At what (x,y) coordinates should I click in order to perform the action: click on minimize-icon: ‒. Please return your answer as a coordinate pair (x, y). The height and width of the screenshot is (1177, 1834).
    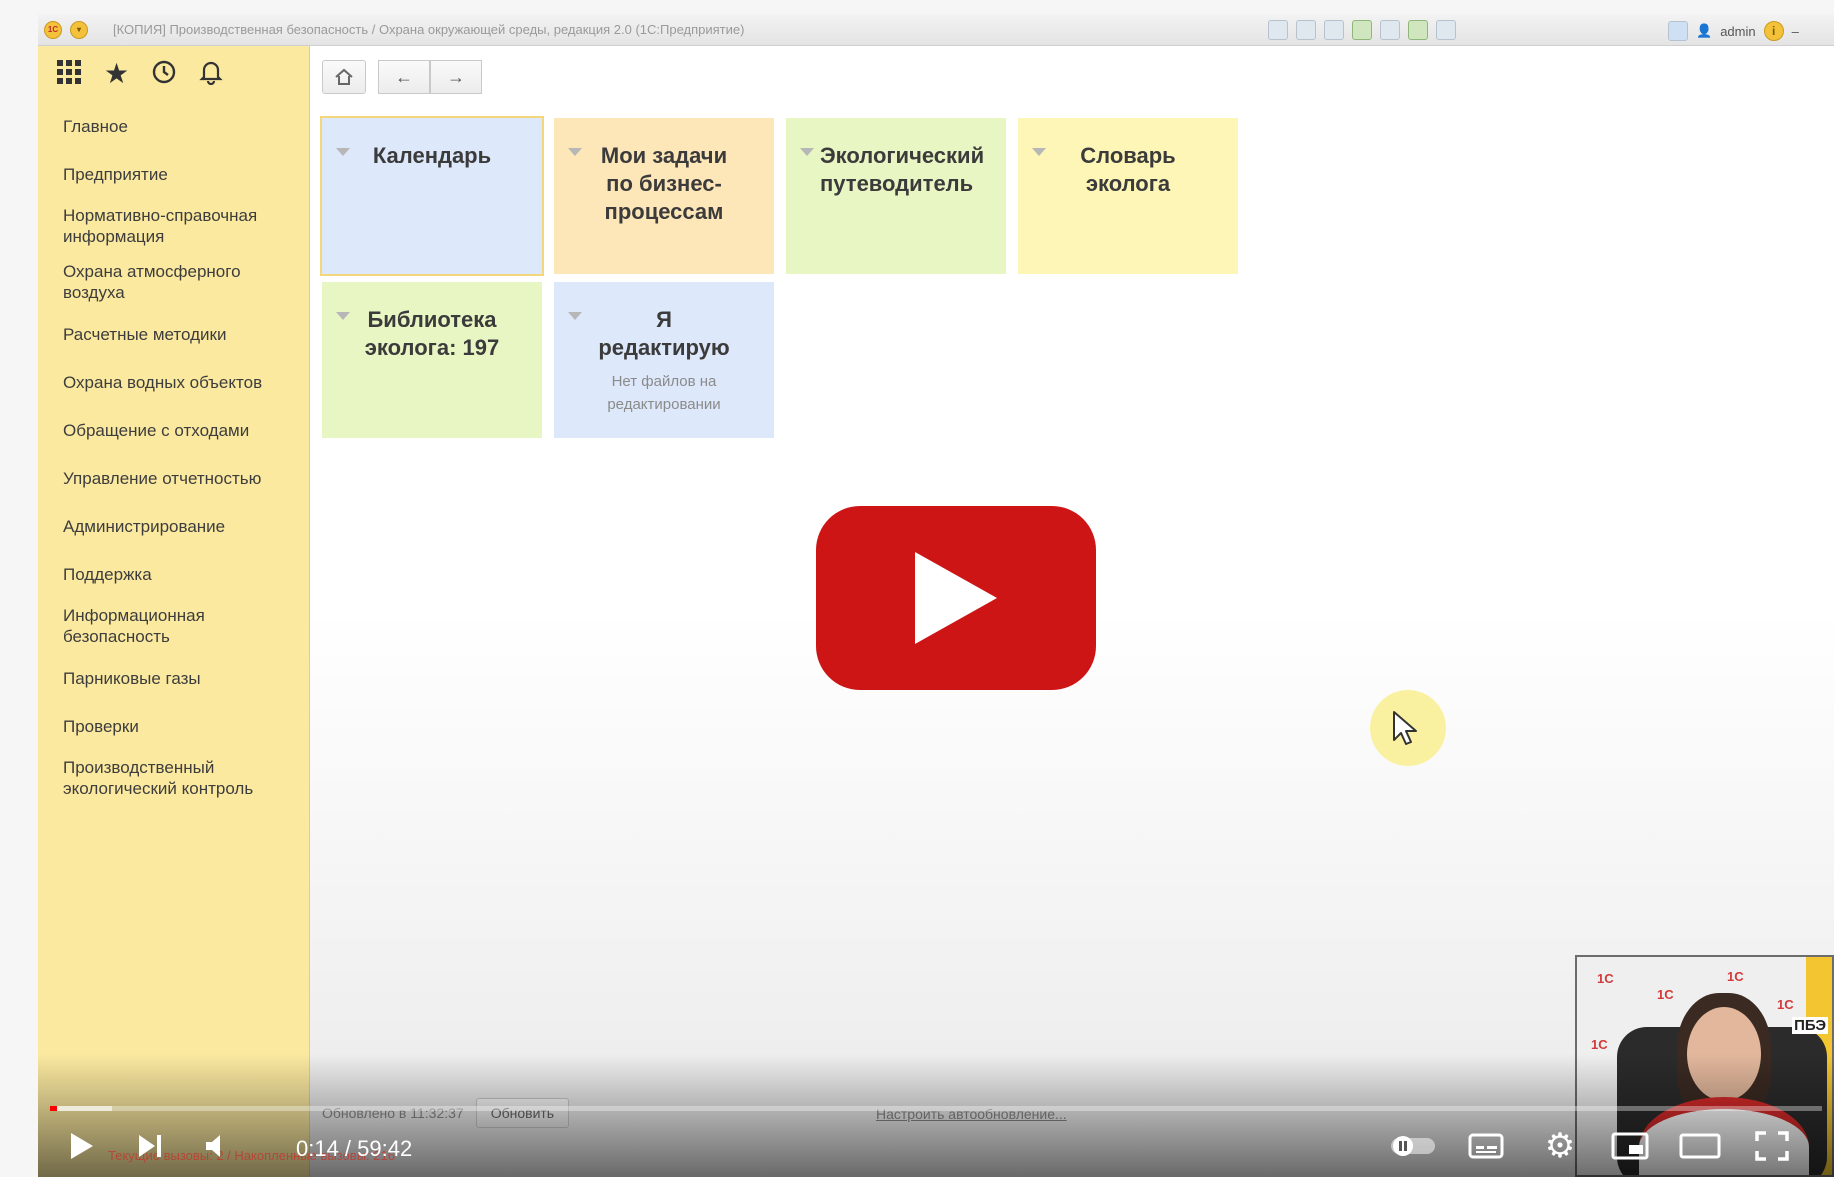
    Looking at the image, I should click on (1795, 31).